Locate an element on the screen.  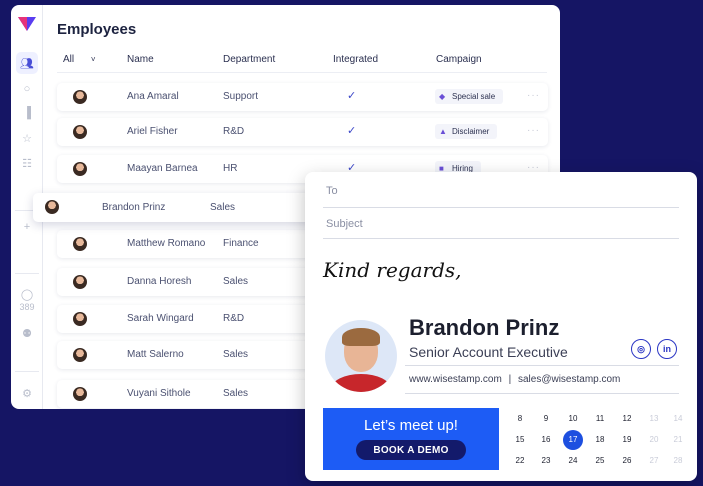
cta-banner: Let’s meet up! BOOK A DEMO is located at coordinates (411, 439).